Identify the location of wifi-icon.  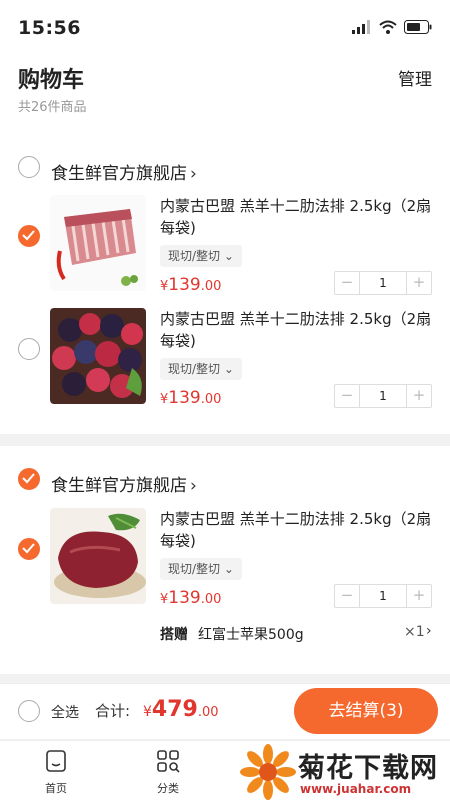
(388, 27).